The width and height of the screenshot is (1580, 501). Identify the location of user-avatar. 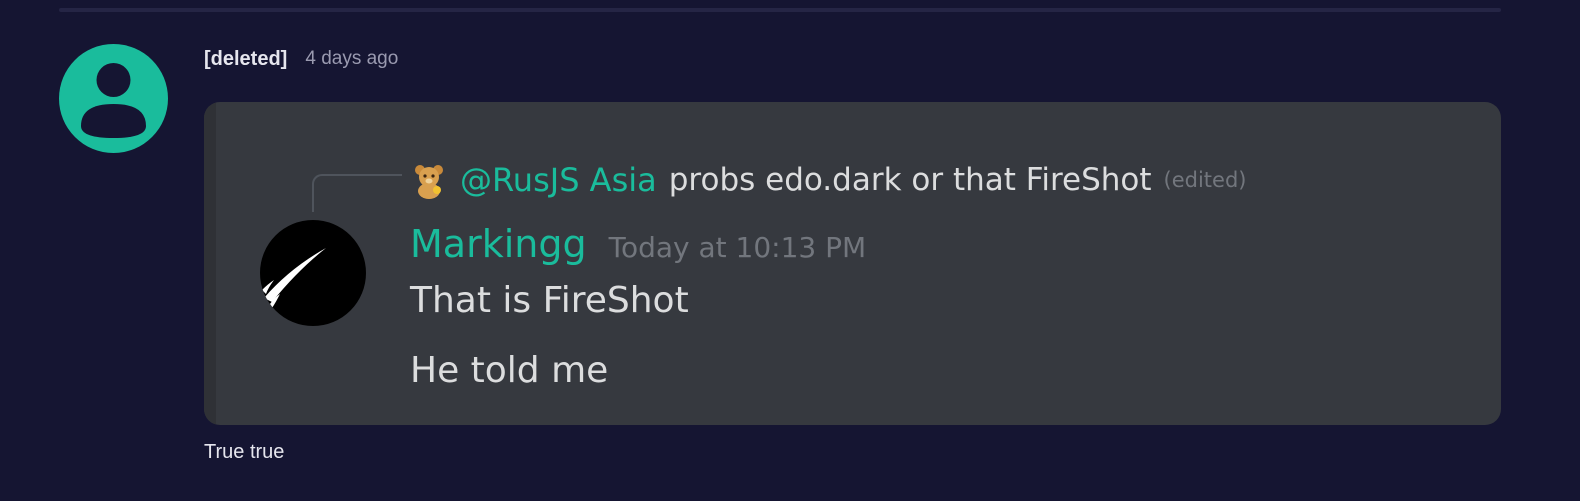
(113, 98).